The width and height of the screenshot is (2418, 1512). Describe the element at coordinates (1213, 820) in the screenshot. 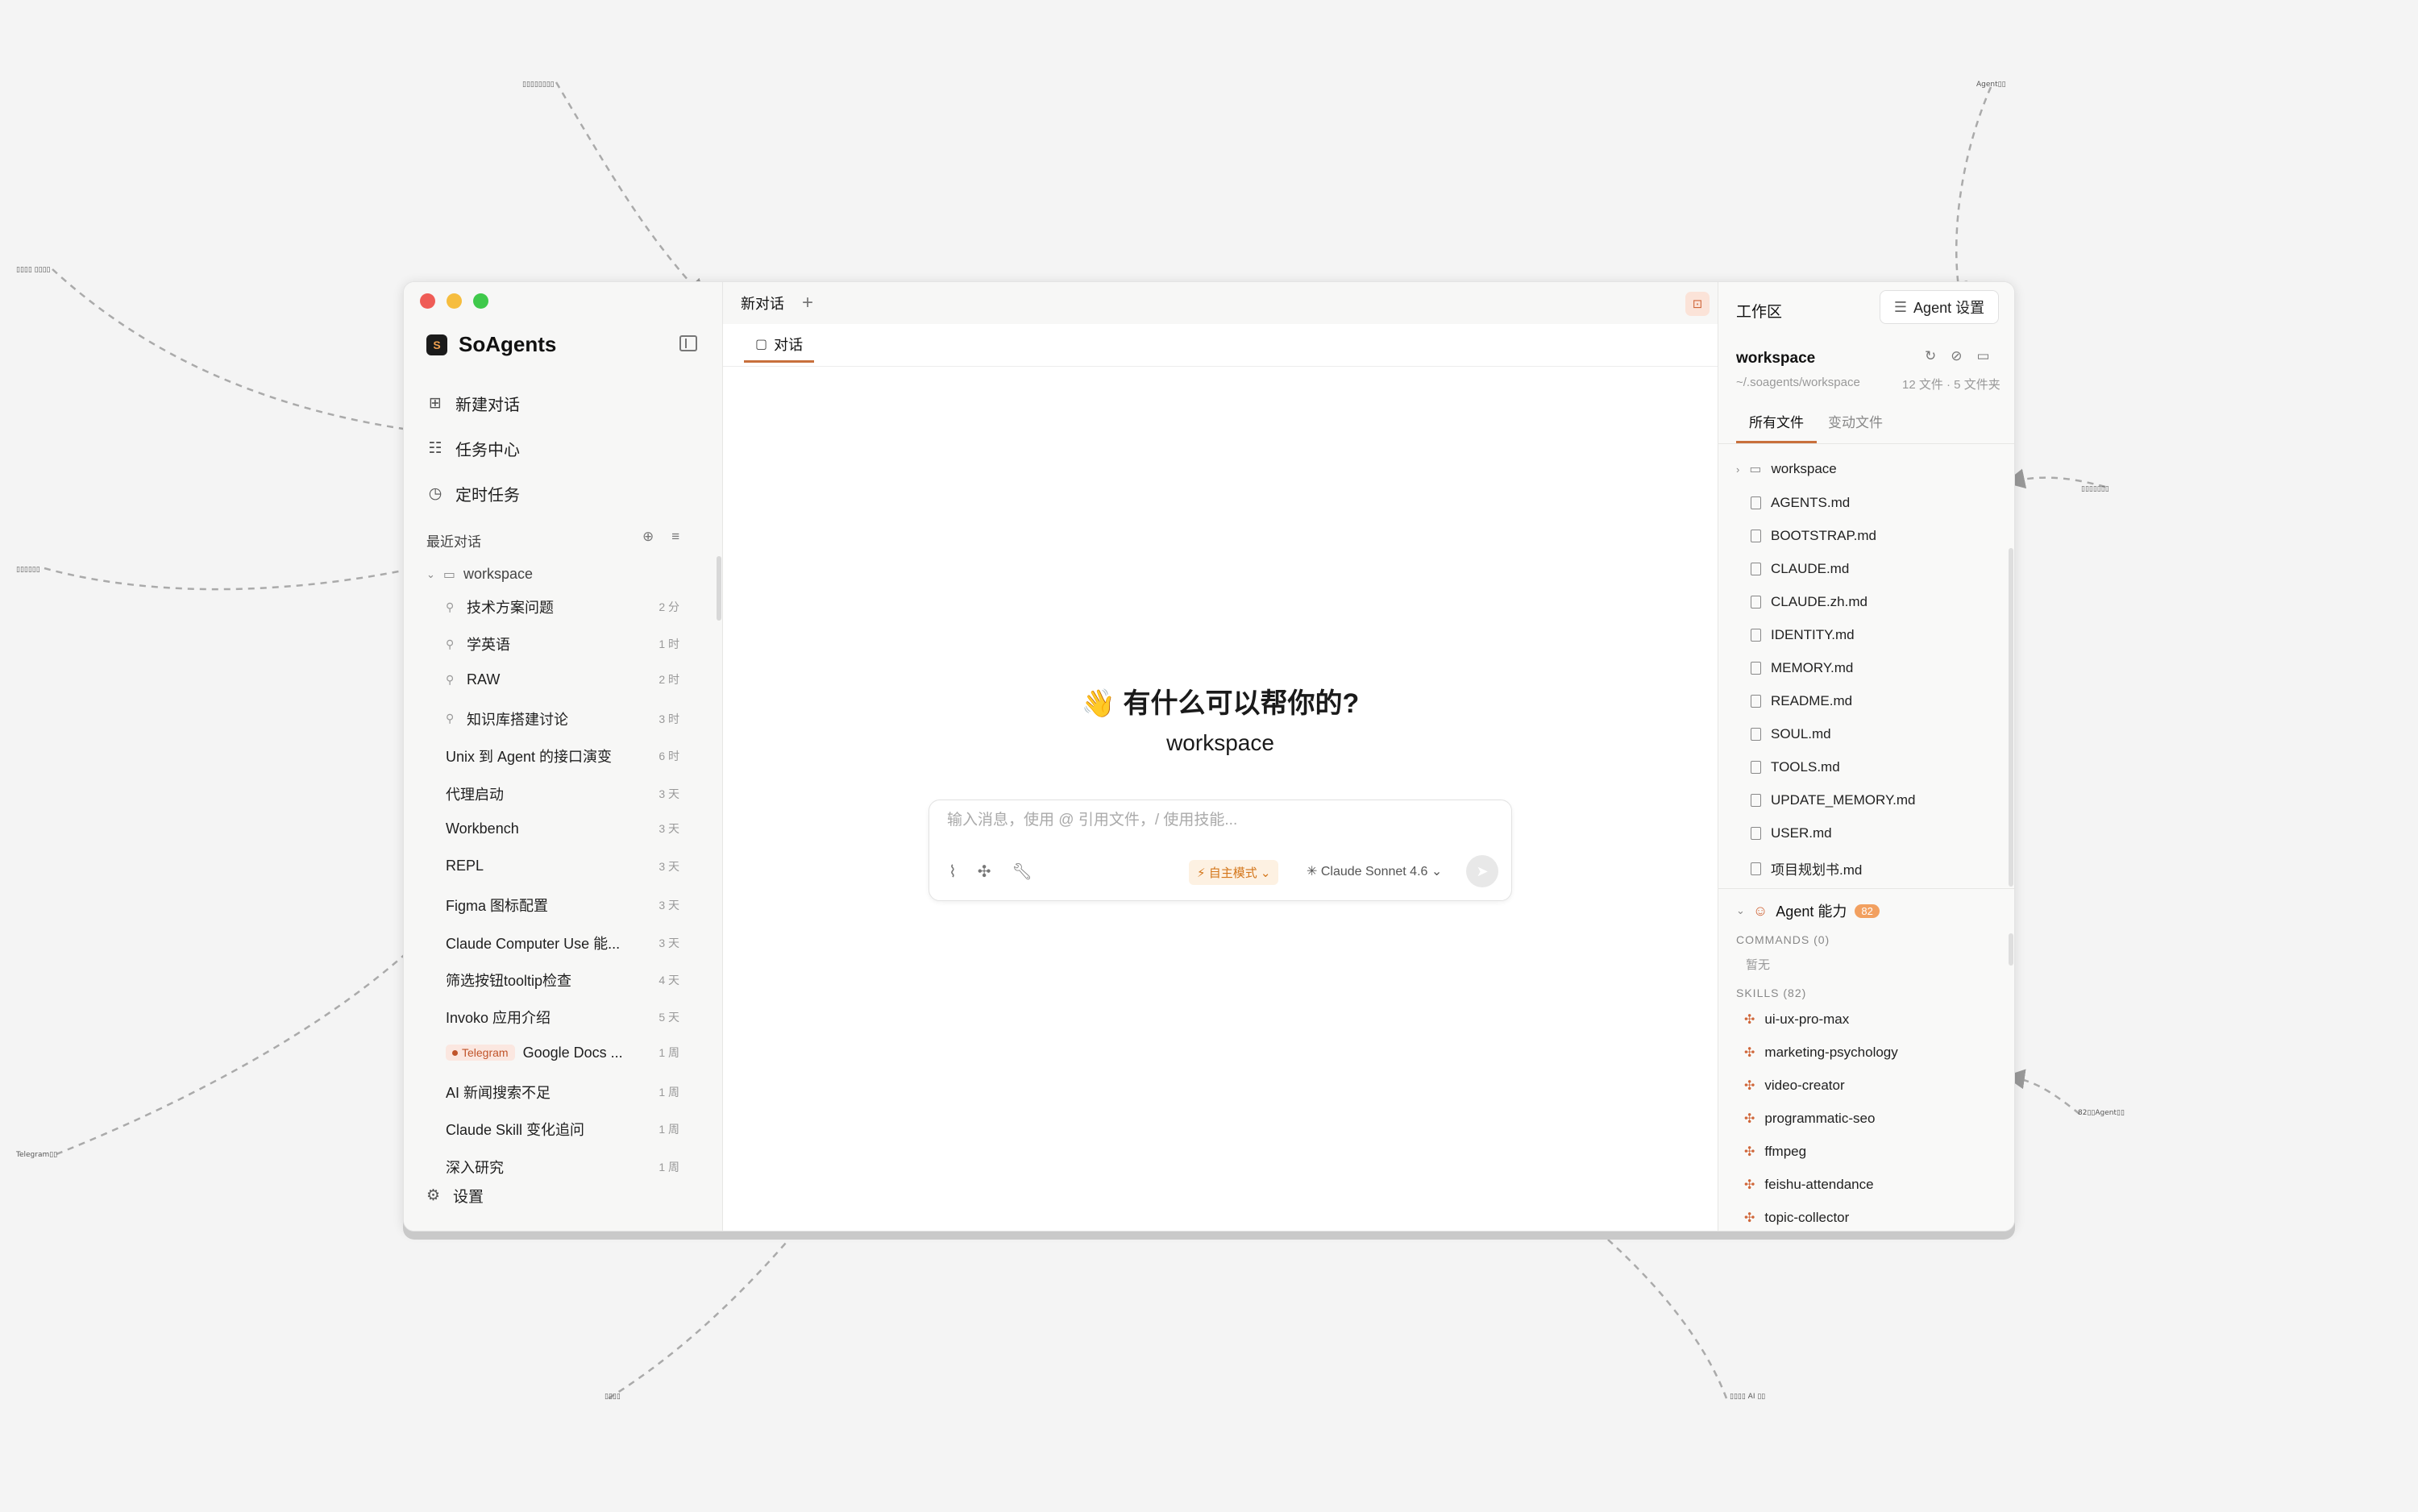

I see `message-input` at that location.